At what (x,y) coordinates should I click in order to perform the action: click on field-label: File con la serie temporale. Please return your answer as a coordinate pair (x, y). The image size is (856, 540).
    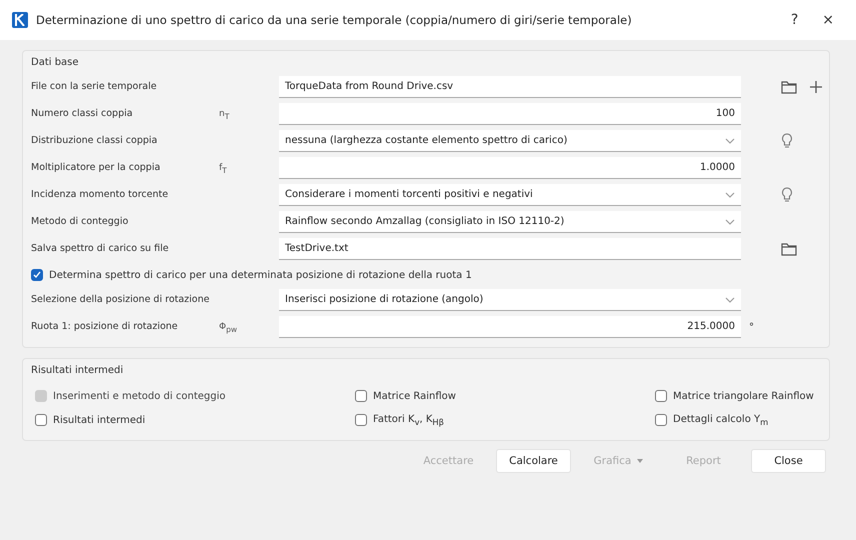
    Looking at the image, I should click on (94, 87).